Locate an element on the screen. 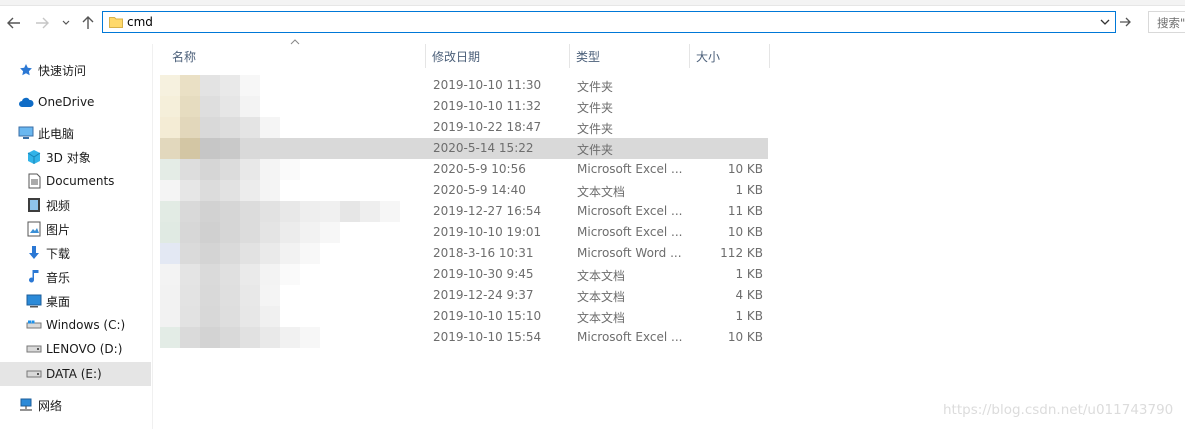 The height and width of the screenshot is (429, 1185). column-header-label: 类型 is located at coordinates (588, 56).